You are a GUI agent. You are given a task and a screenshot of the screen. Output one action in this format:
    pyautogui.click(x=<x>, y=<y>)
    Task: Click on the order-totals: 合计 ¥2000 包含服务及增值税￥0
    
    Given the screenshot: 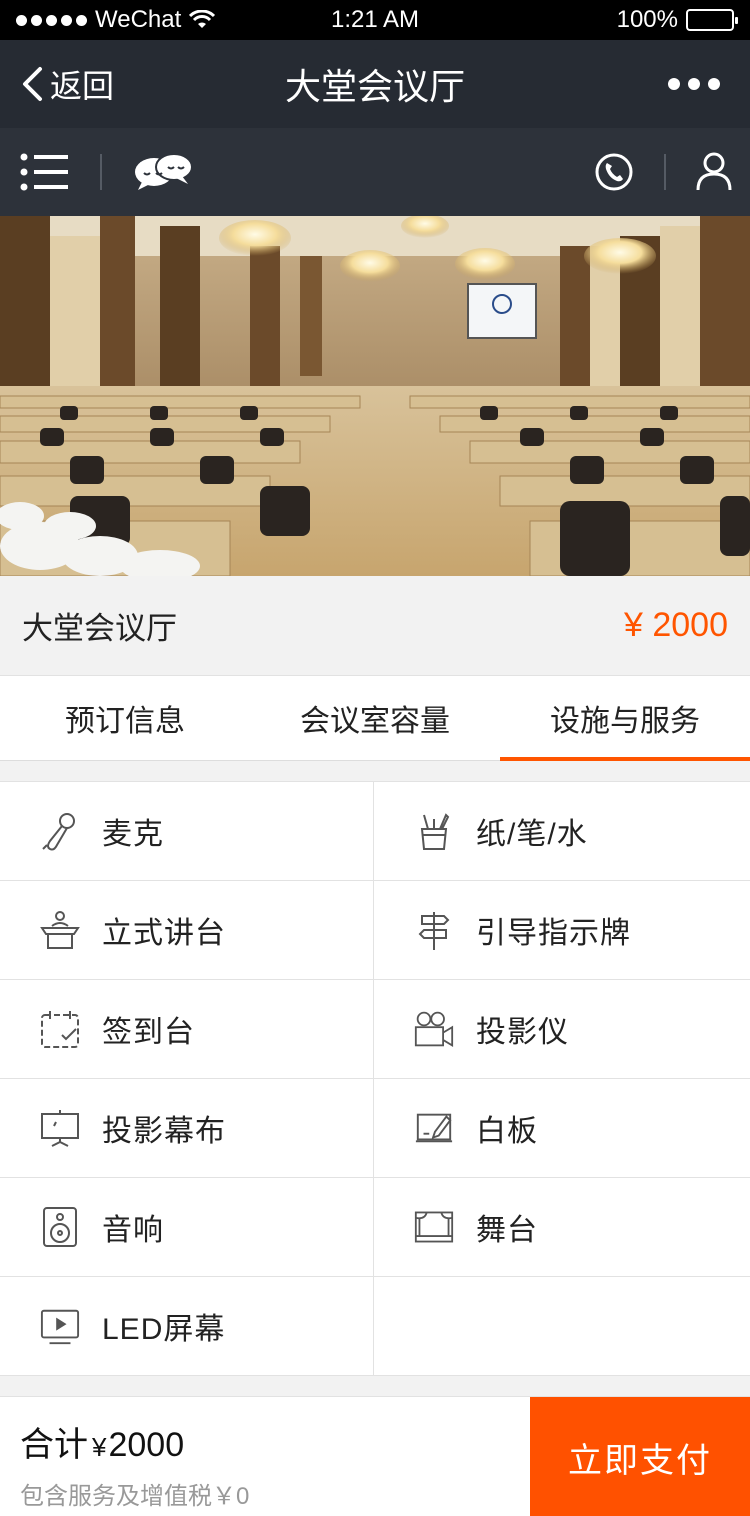 What is the action you would take?
    pyautogui.click(x=265, y=1456)
    